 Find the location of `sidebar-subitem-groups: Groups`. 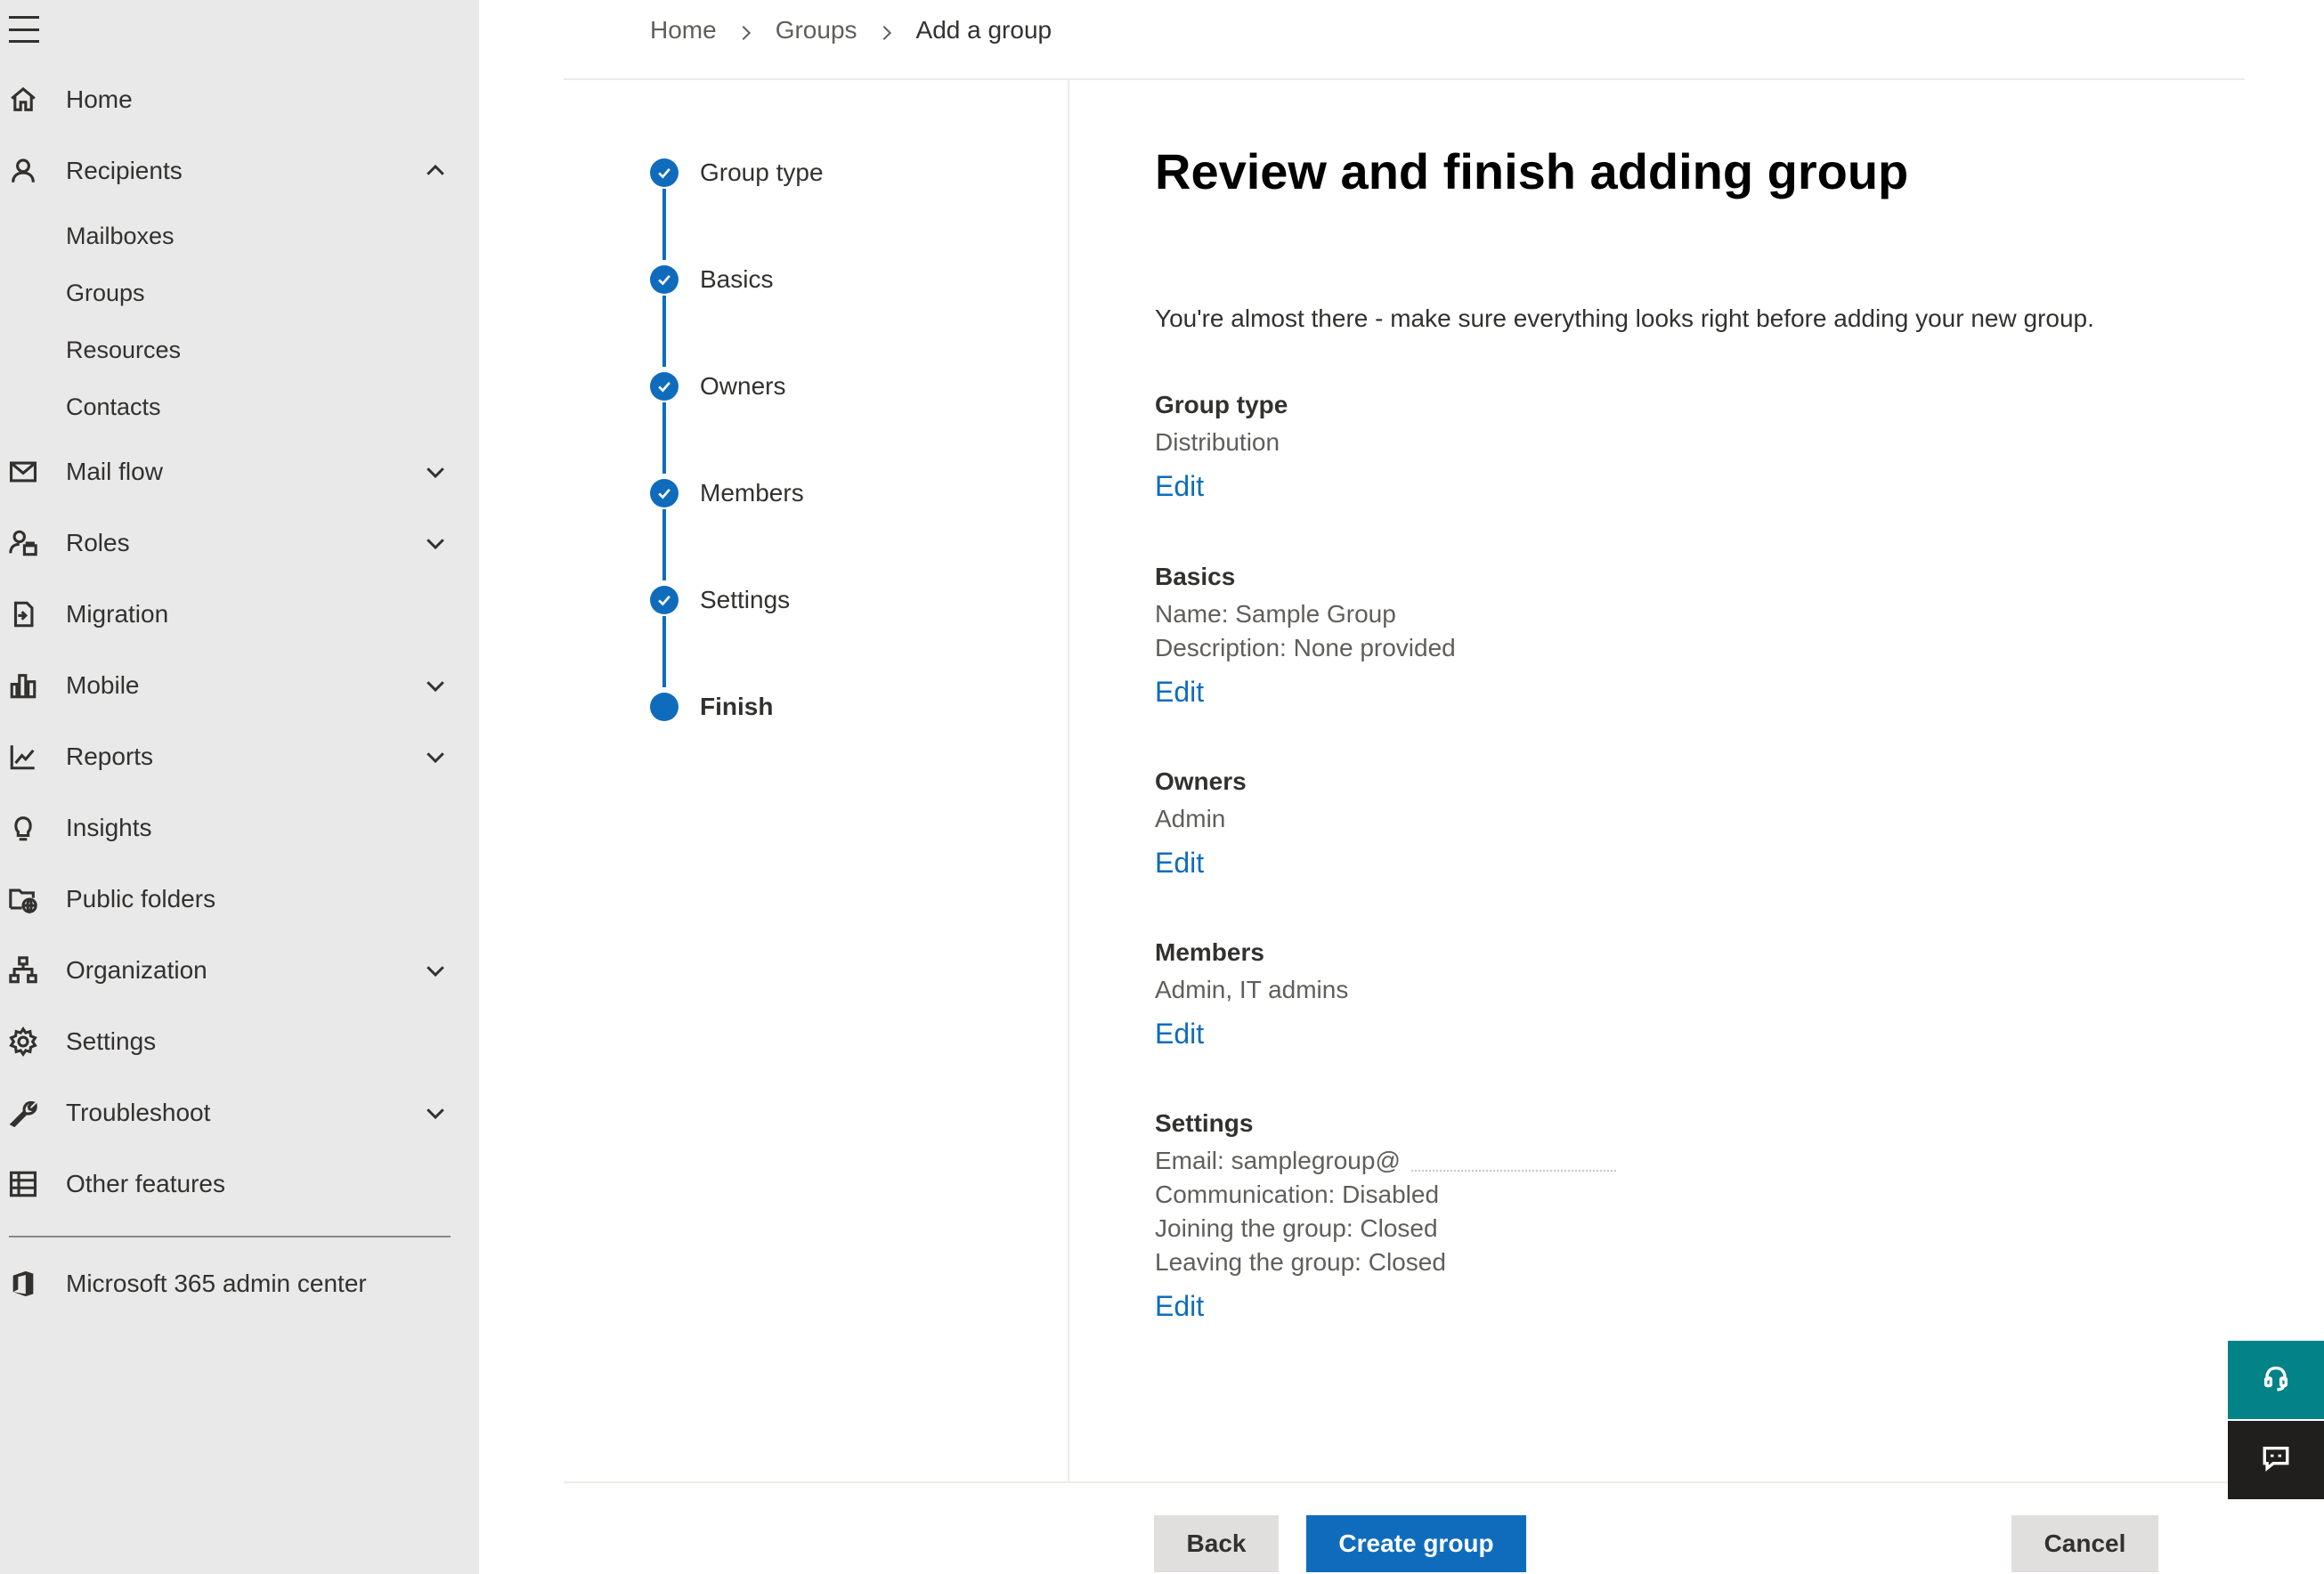

sidebar-subitem-groups: Groups is located at coordinates (262, 293).